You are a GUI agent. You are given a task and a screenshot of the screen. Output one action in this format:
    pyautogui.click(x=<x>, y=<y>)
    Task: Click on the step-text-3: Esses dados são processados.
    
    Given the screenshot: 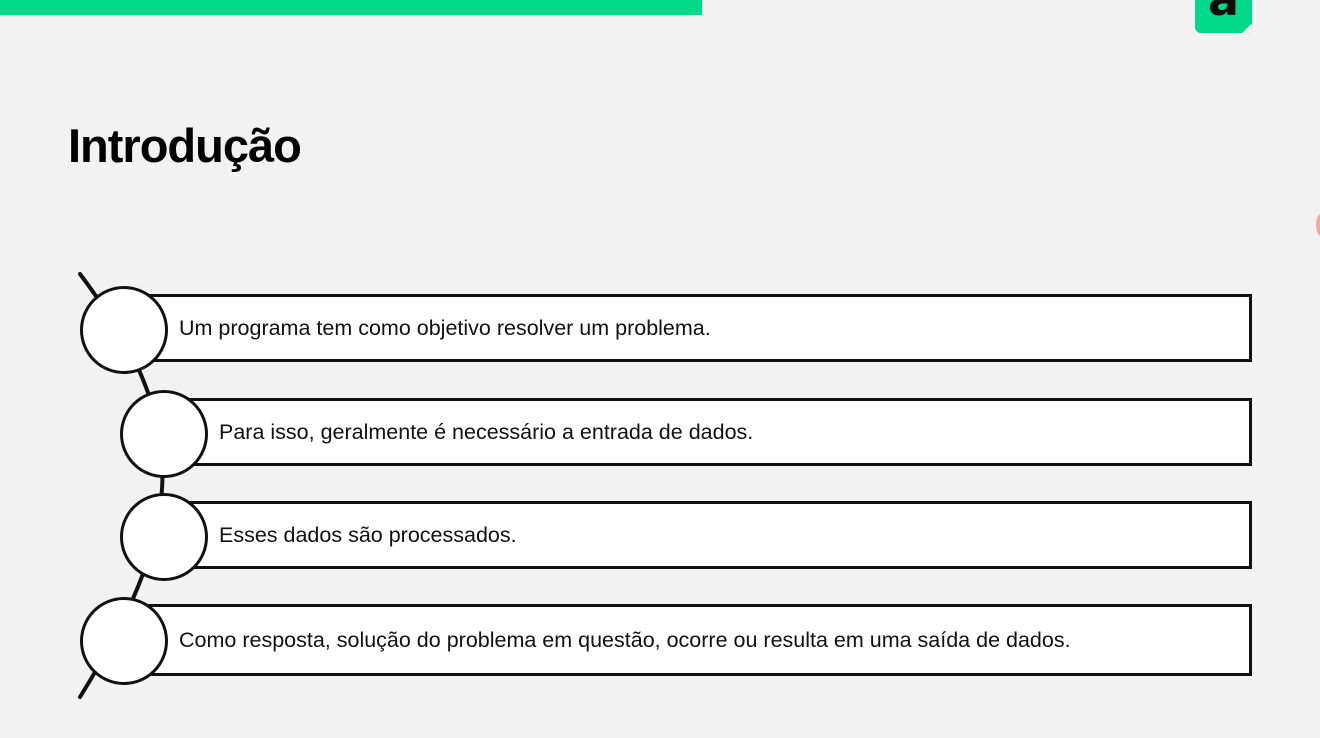 What is the action you would take?
    pyautogui.click(x=368, y=535)
    